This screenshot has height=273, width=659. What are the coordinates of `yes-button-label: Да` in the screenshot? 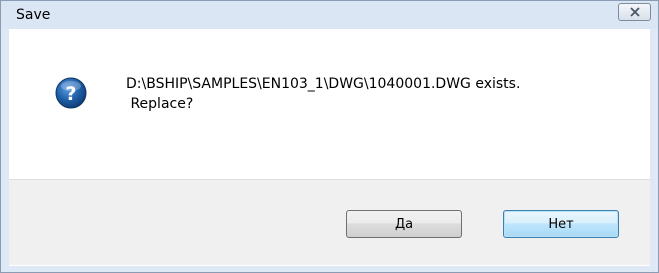 It's located at (404, 224).